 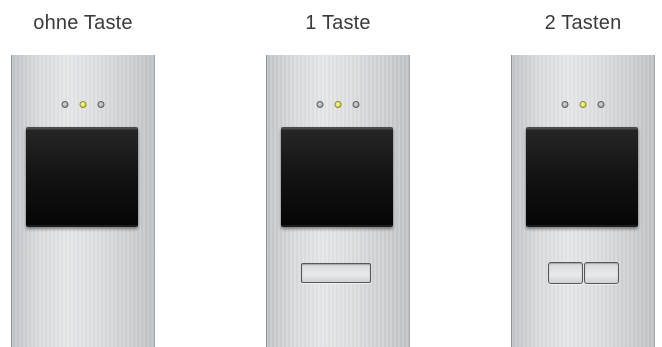 I want to click on call-button-pair, so click(x=583, y=273).